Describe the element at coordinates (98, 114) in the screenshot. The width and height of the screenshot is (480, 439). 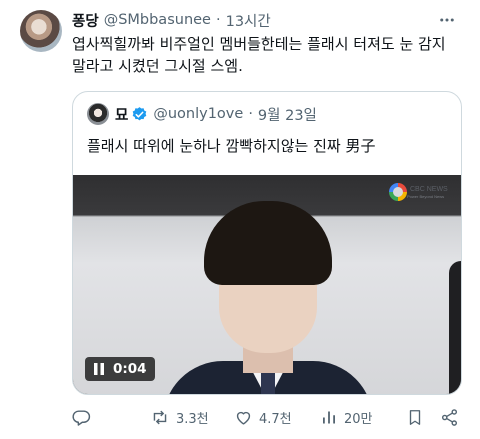
I see `quoted-author-avatar` at that location.